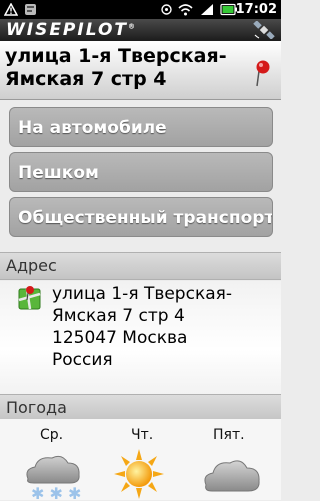 The height and width of the screenshot is (501, 320). Describe the element at coordinates (140, 30) in the screenshot. I see `app-bar: WISEPILOT®` at that location.